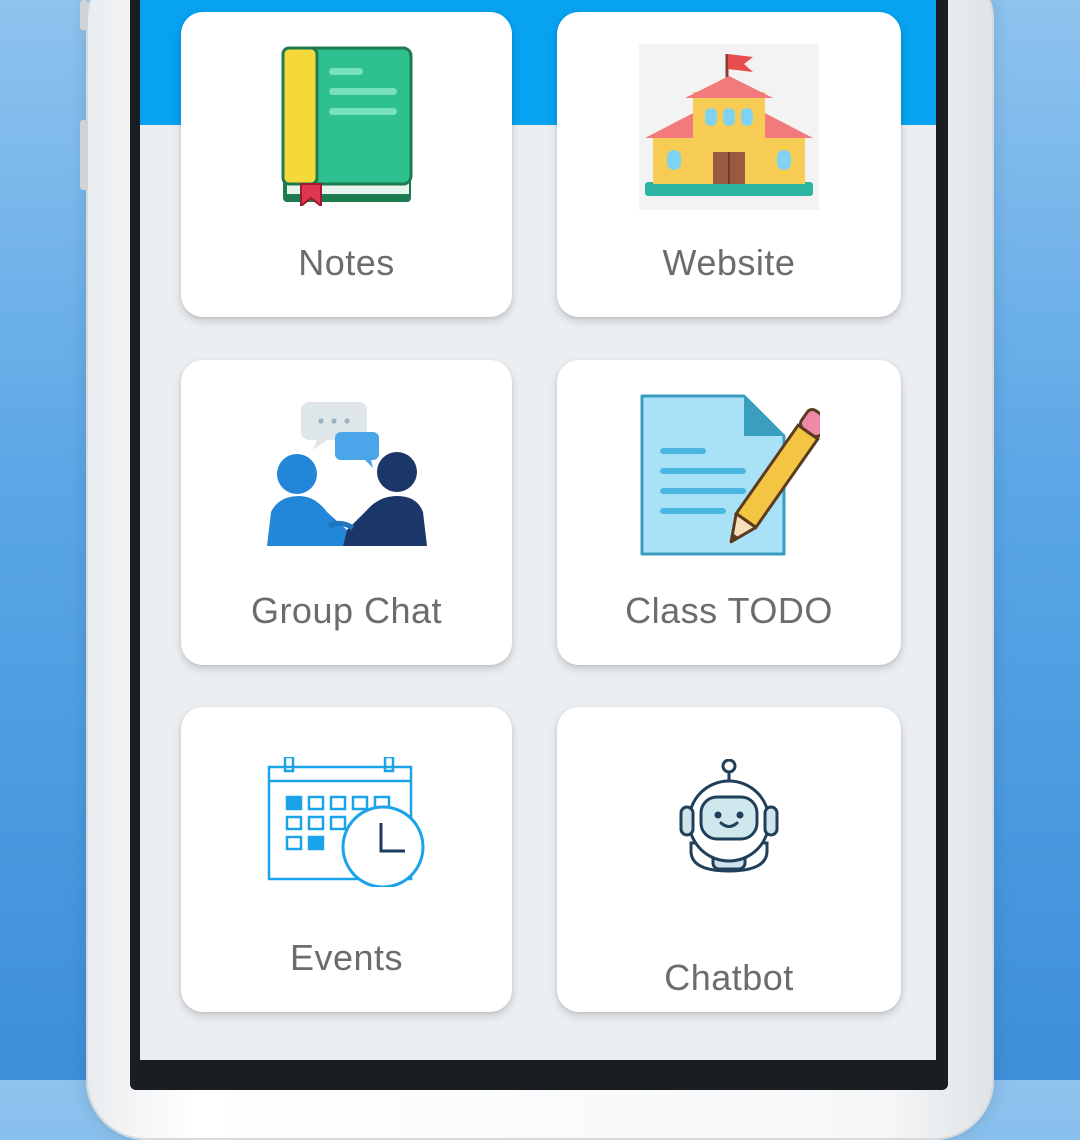 This screenshot has width=1080, height=1140. I want to click on group-chat-tile: Group Chat, so click(346, 512).